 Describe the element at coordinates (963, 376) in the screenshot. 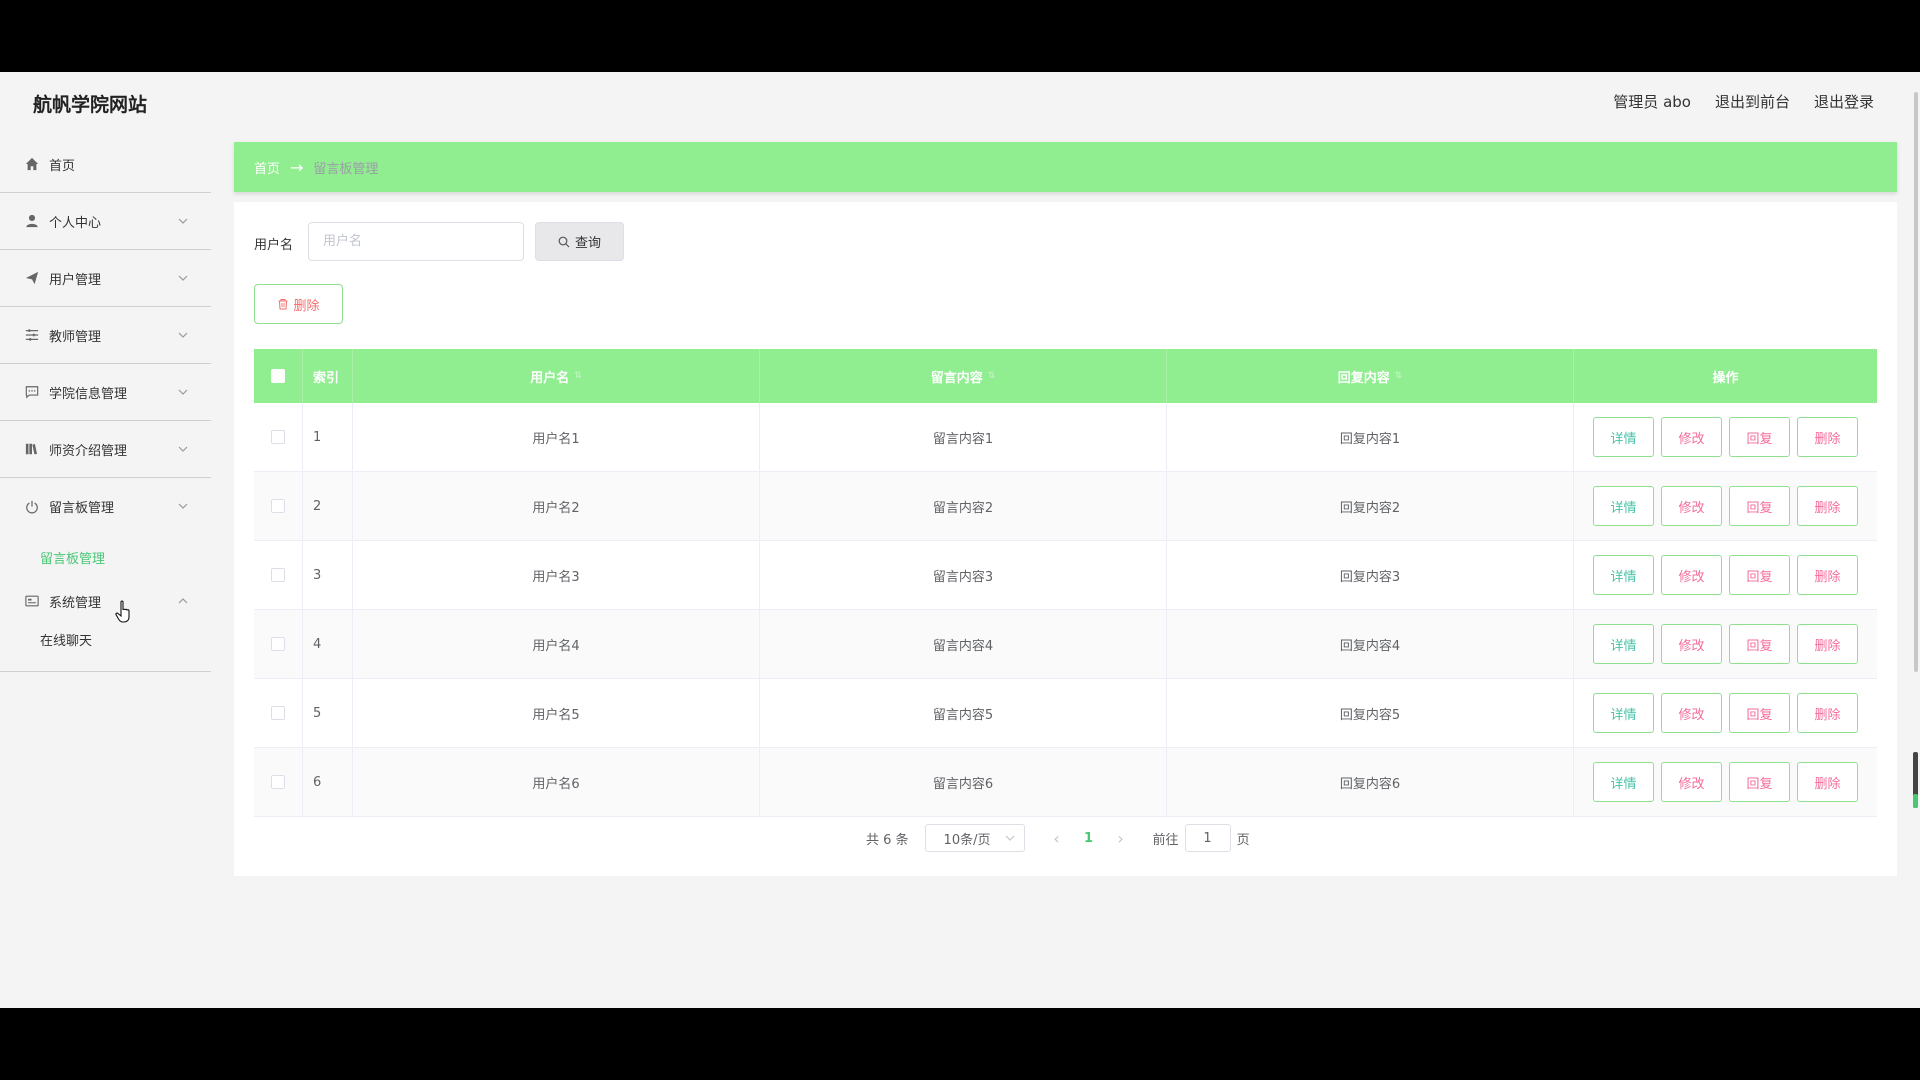

I see `header-message: 留言内容 ⇅` at that location.